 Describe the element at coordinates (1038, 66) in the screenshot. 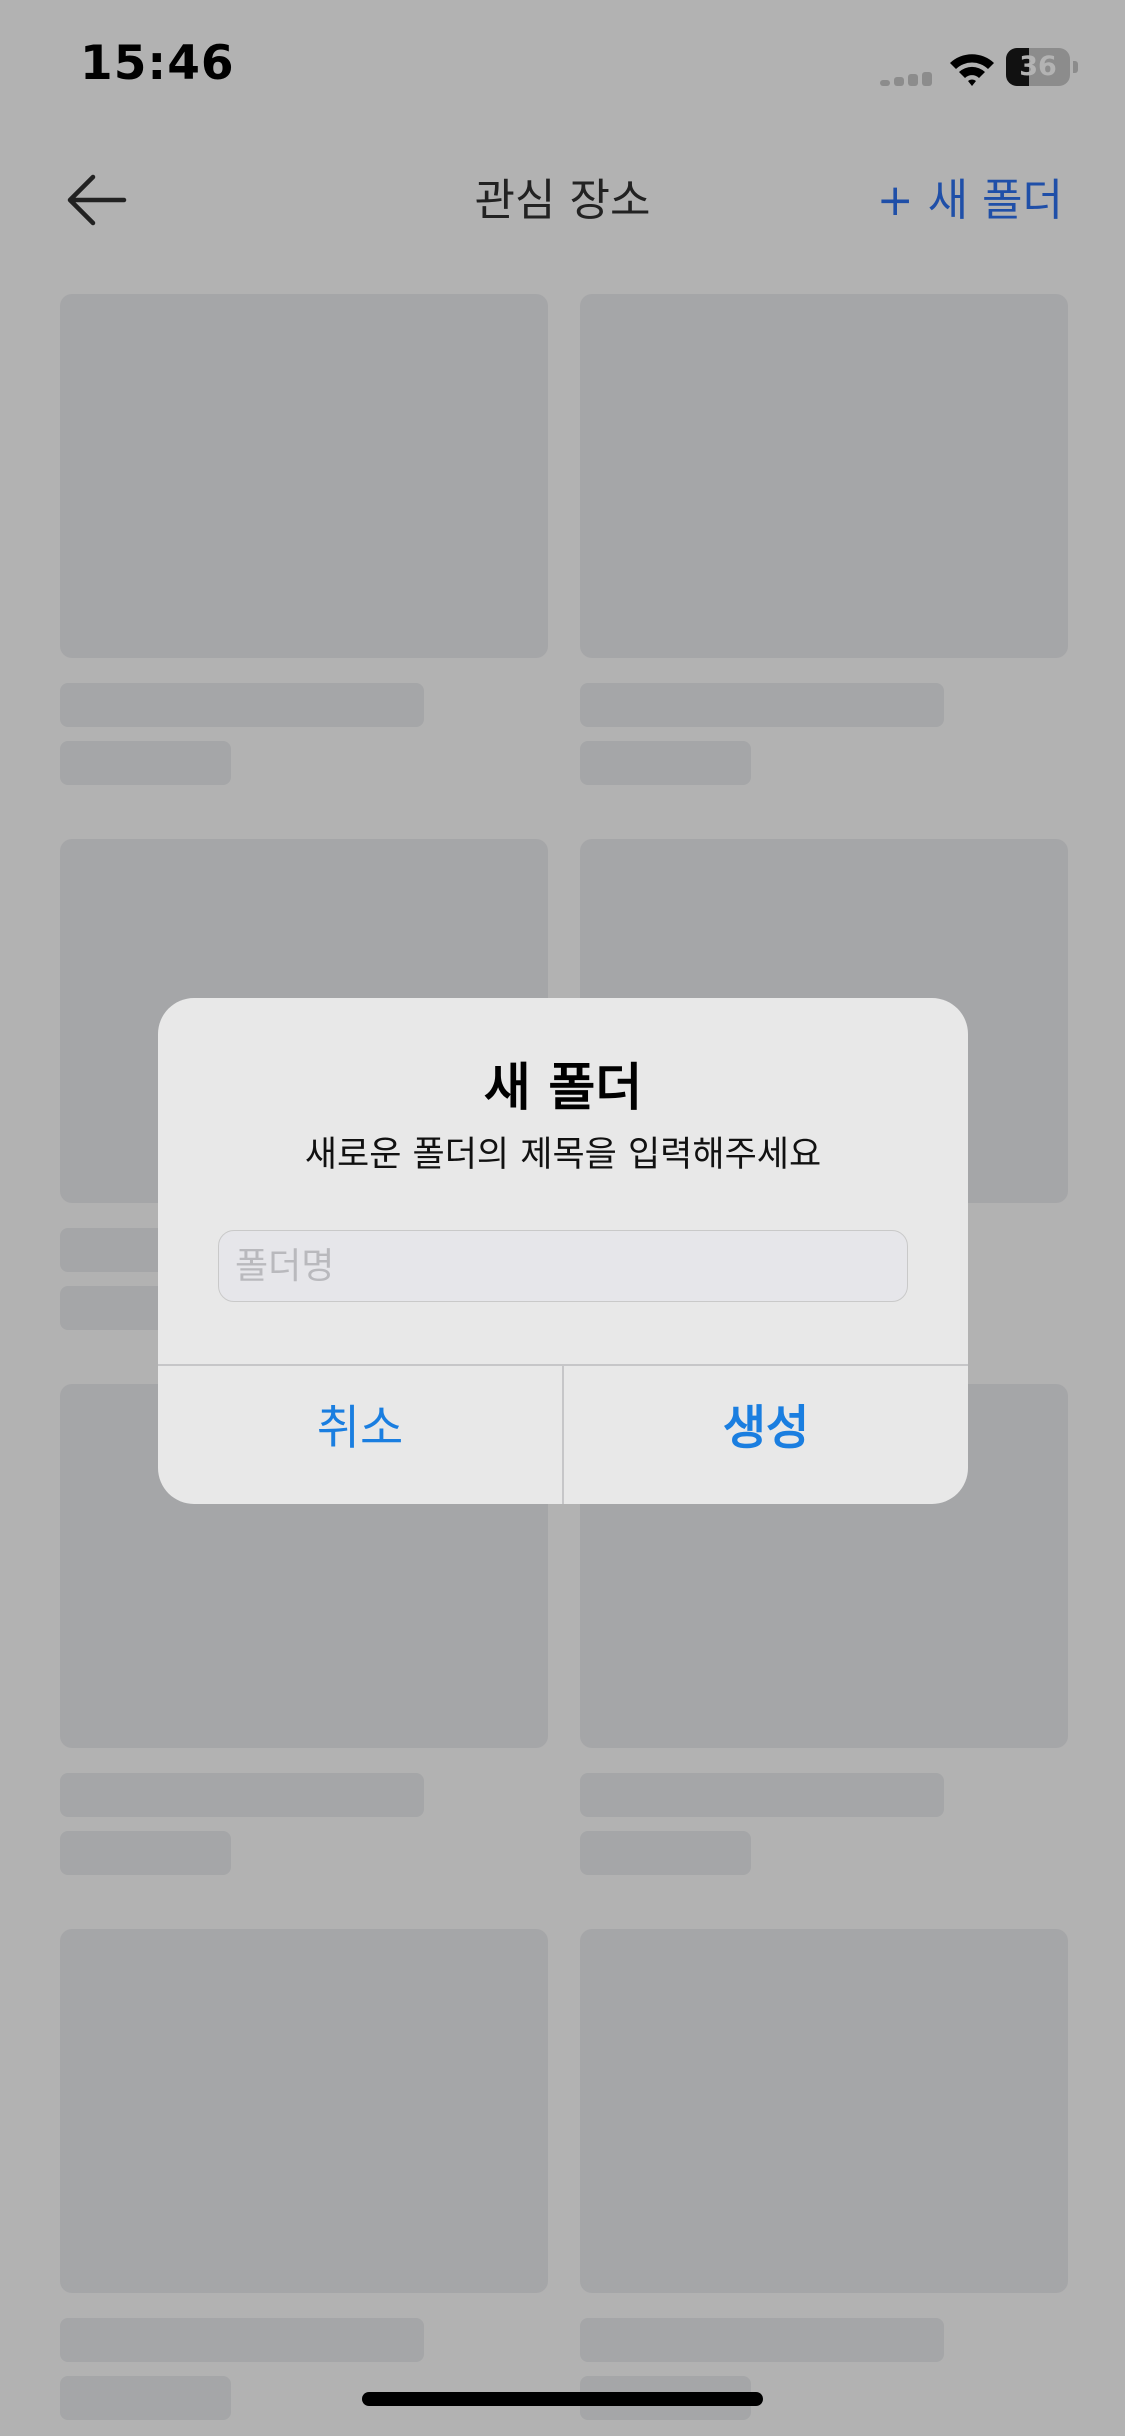

I see `battery-percent: 36` at that location.